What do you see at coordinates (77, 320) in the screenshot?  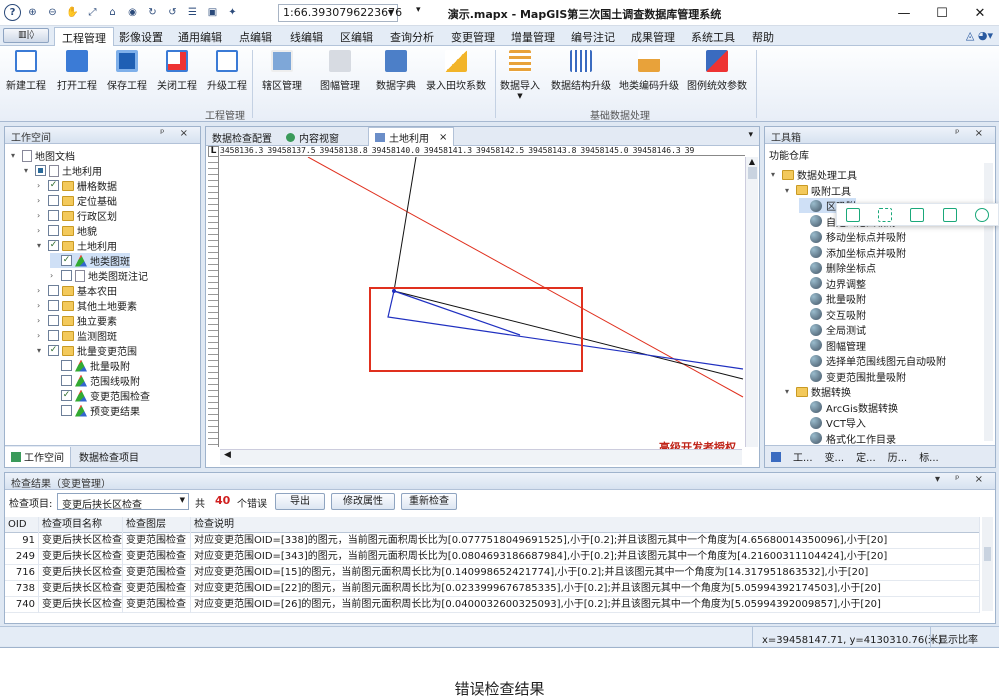 I see `workspace-tree-item: › 独立要素` at bounding box center [77, 320].